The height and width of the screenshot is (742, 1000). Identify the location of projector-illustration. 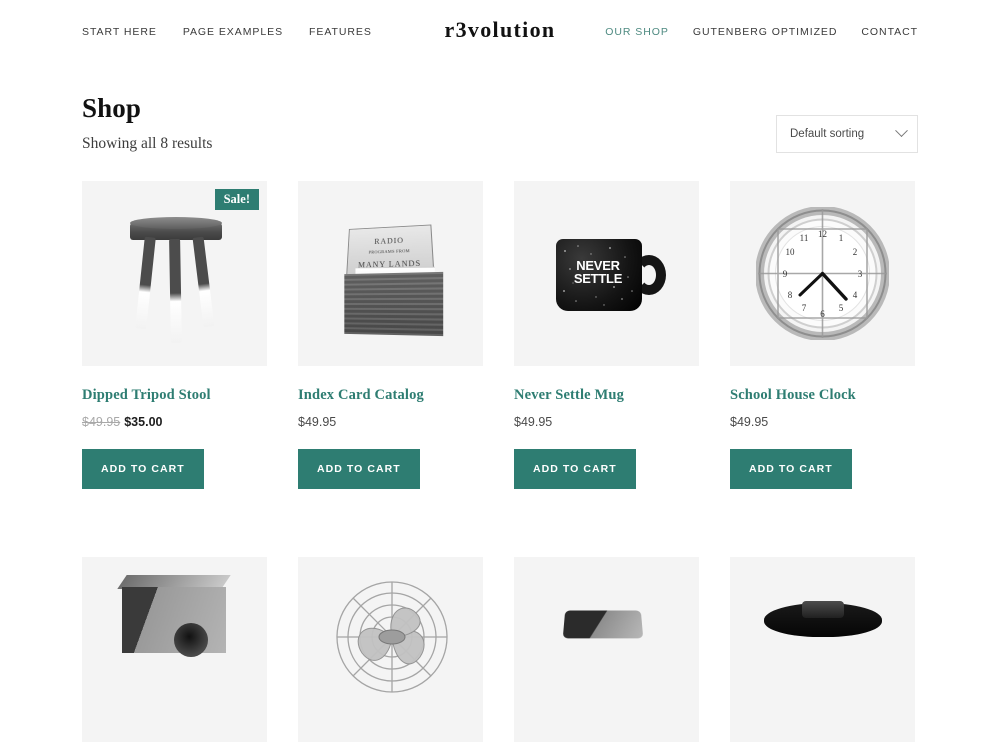
(606, 649).